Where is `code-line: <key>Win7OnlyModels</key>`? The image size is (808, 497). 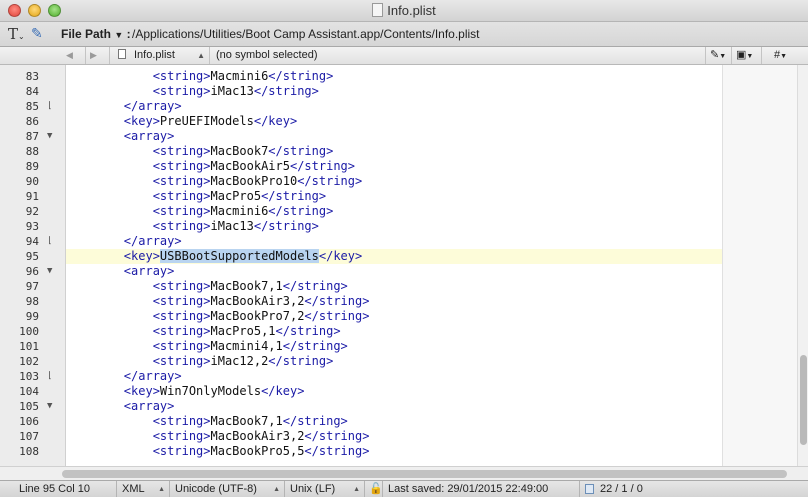
code-line: <key>Win7OnlyModels</key> is located at coordinates (394, 391).